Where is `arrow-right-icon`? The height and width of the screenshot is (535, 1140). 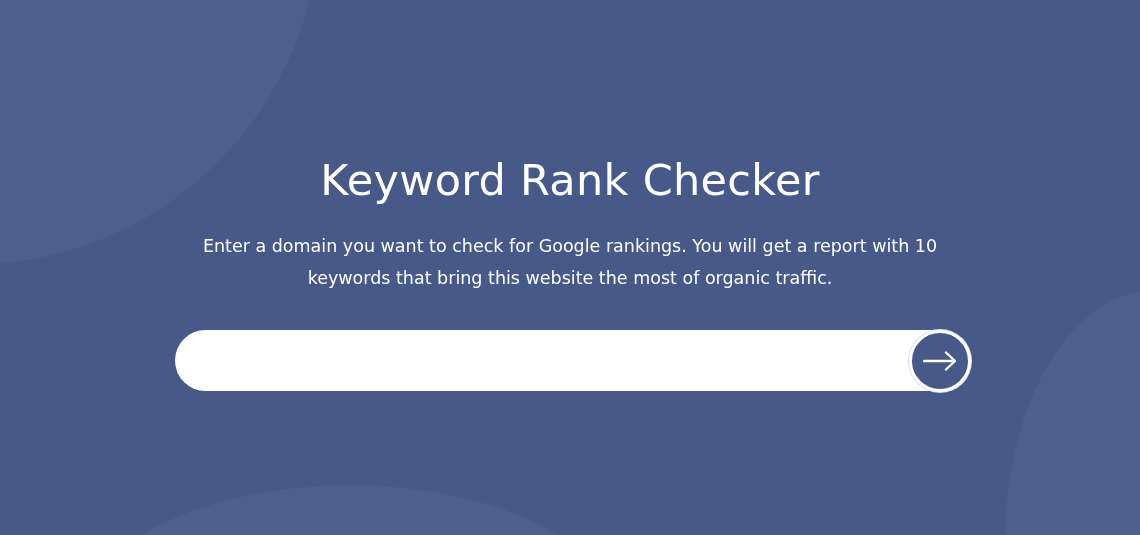 arrow-right-icon is located at coordinates (940, 360).